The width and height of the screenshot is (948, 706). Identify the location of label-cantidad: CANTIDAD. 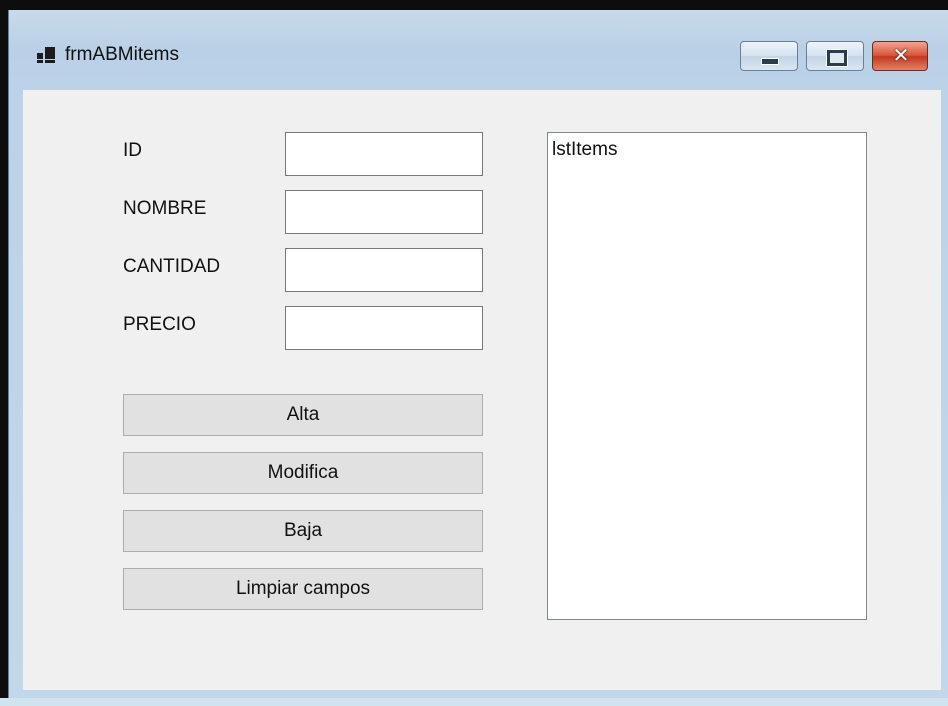
(172, 266).